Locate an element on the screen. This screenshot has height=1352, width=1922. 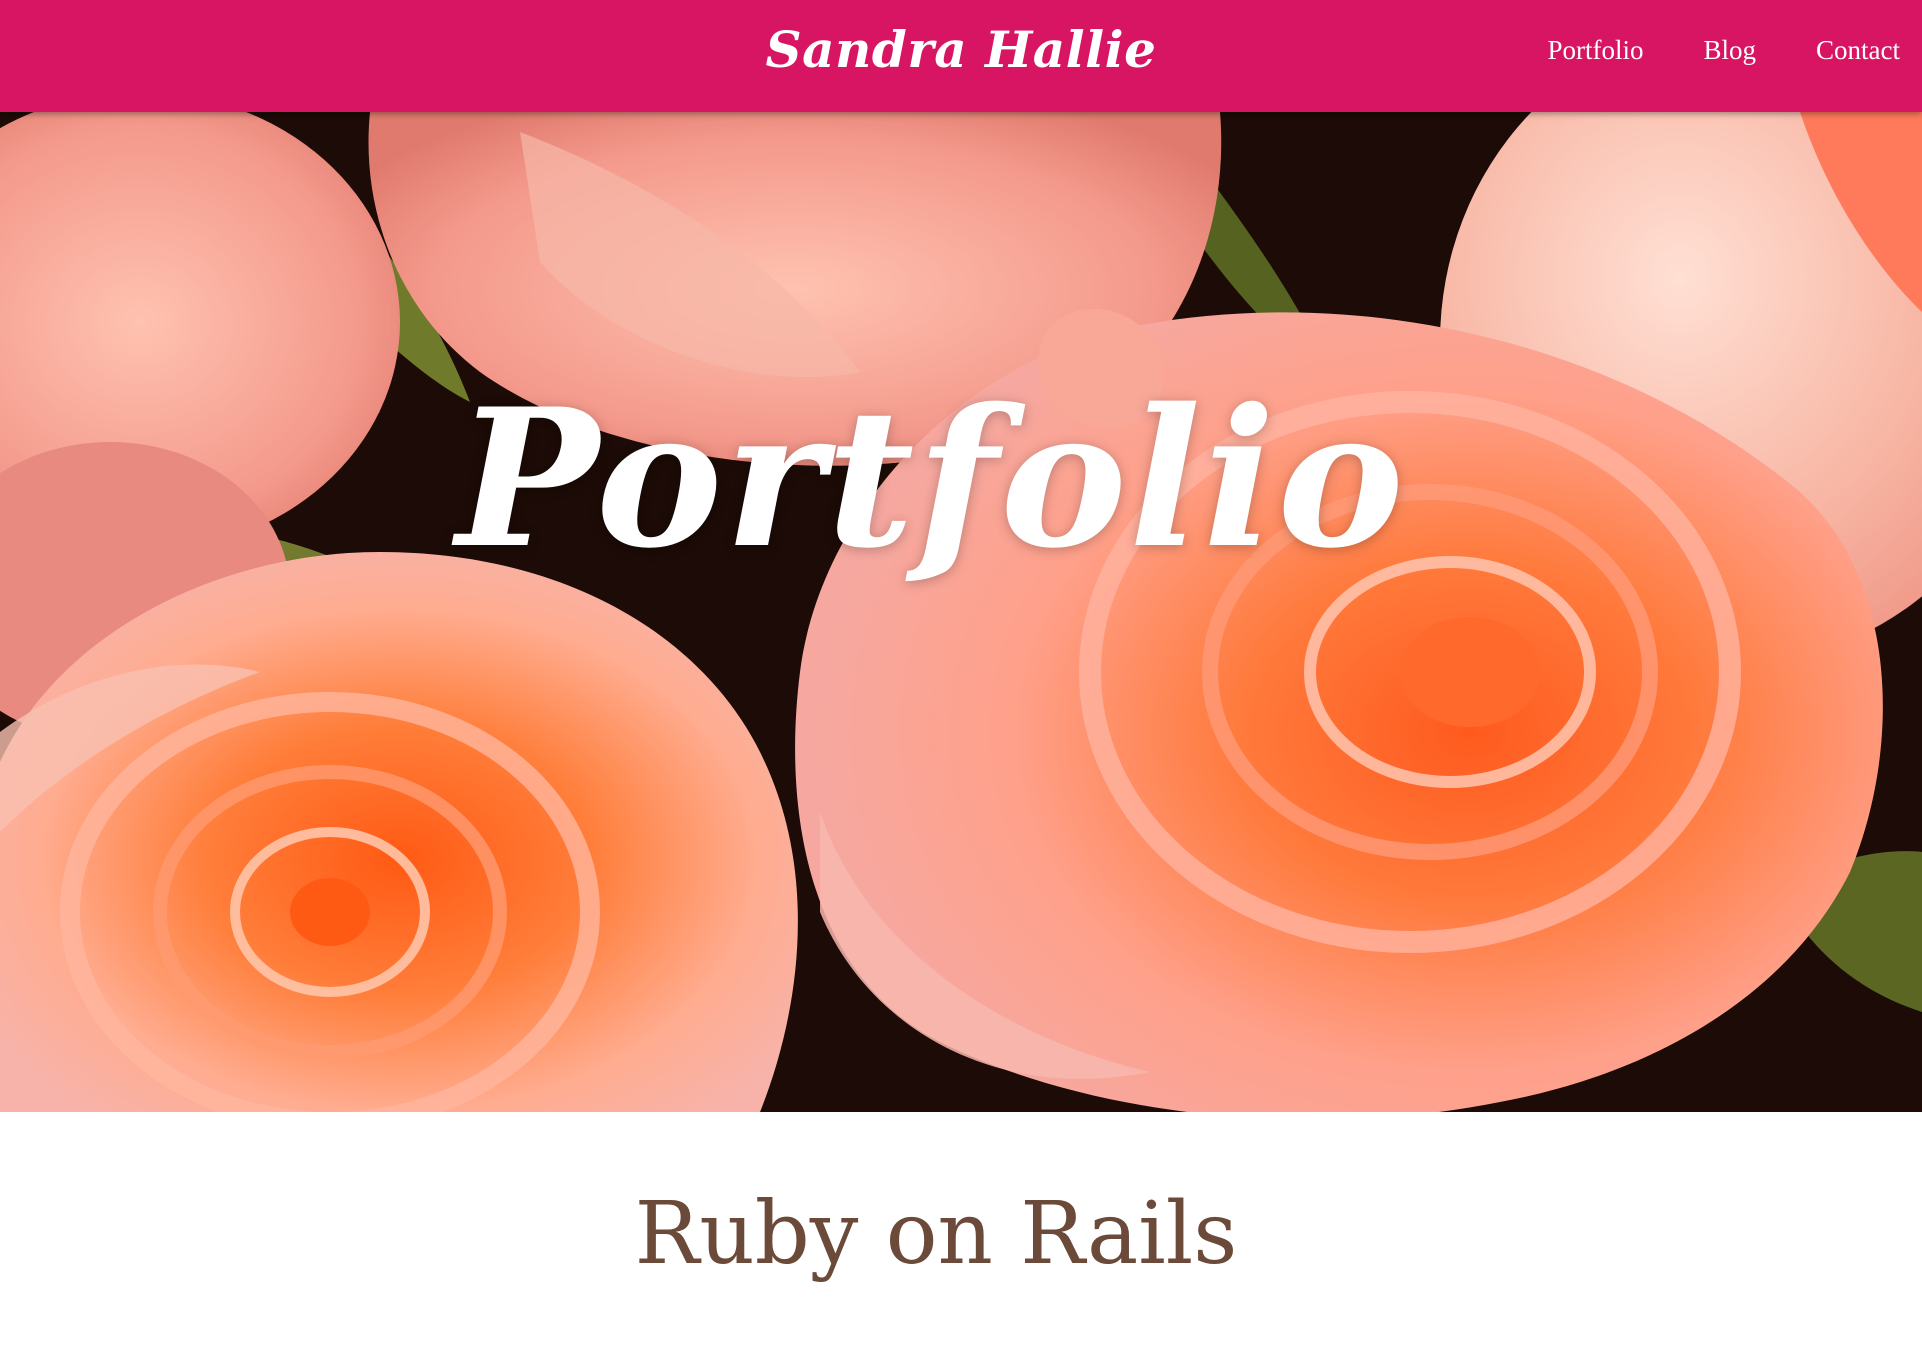
nav-link-portfolio: Portfolio is located at coordinates (1595, 50).